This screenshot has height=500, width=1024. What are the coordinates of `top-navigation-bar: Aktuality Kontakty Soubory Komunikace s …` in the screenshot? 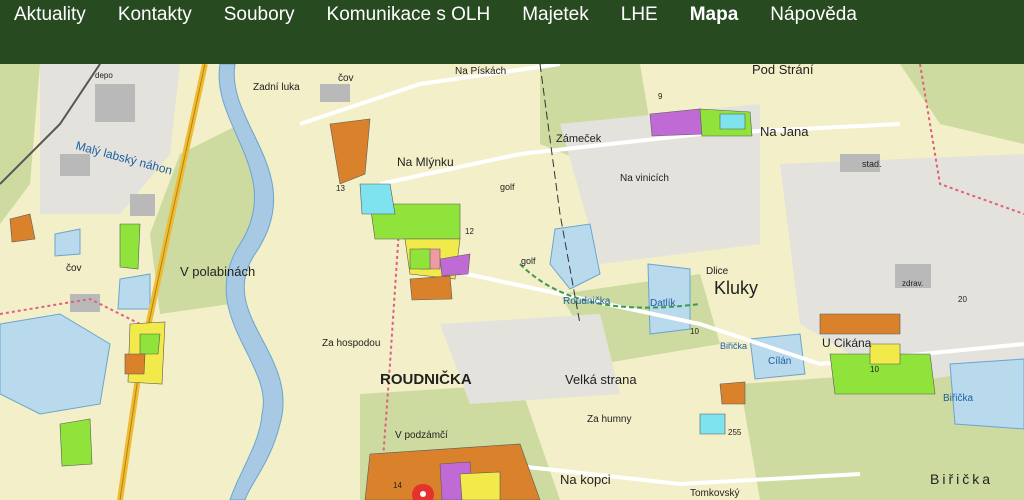 It's located at (512, 32).